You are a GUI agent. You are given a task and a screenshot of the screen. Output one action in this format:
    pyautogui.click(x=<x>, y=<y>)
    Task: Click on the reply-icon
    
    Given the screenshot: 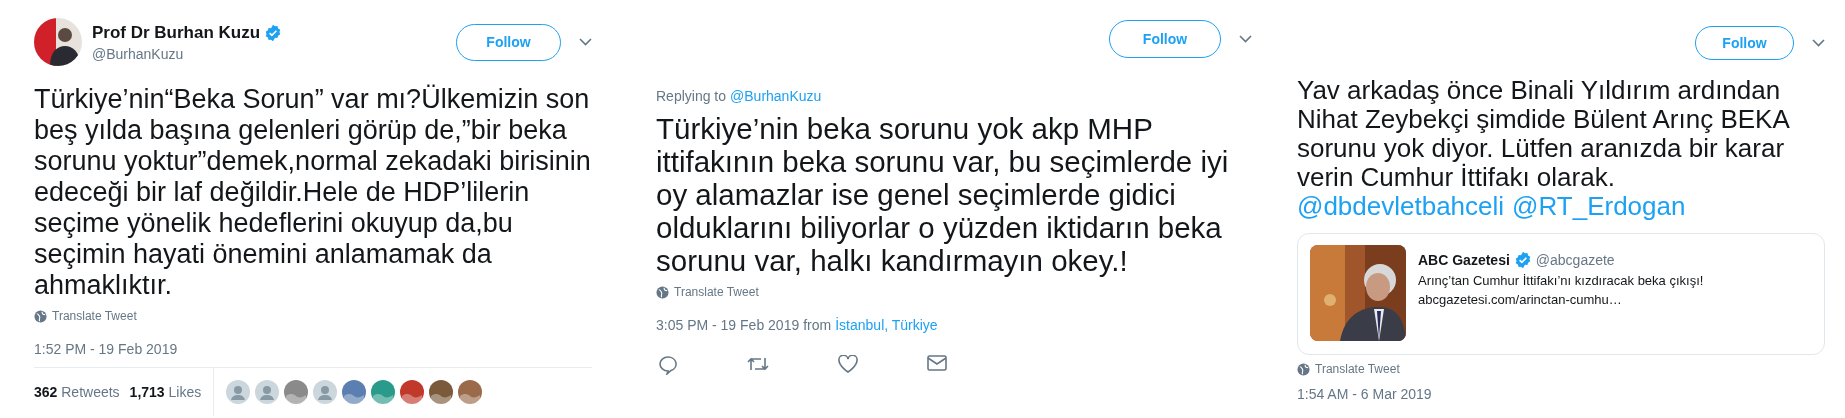 What is the action you would take?
    pyautogui.click(x=668, y=365)
    